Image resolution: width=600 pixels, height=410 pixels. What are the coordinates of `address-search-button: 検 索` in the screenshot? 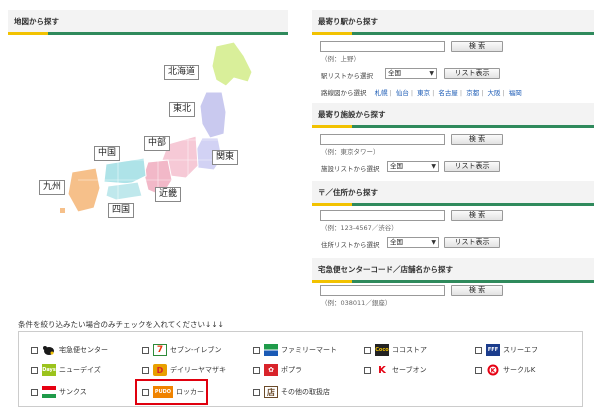 It's located at (477, 215).